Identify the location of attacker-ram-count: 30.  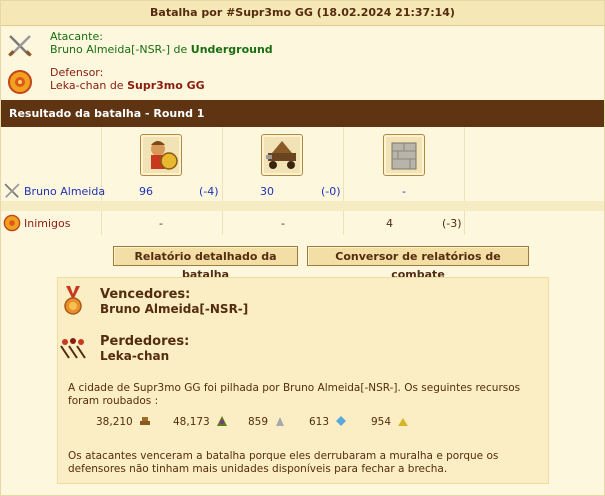
(267, 191).